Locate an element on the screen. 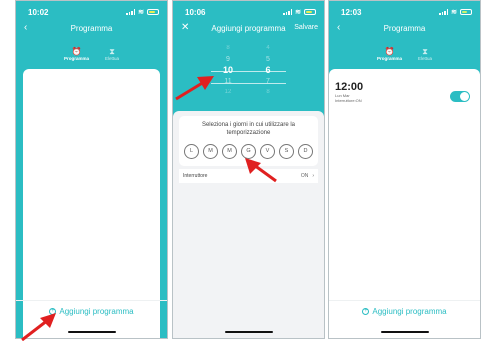 Image resolution: width=487 pixels, height=341 pixels. hour-option: 8 is located at coordinates (228, 48).